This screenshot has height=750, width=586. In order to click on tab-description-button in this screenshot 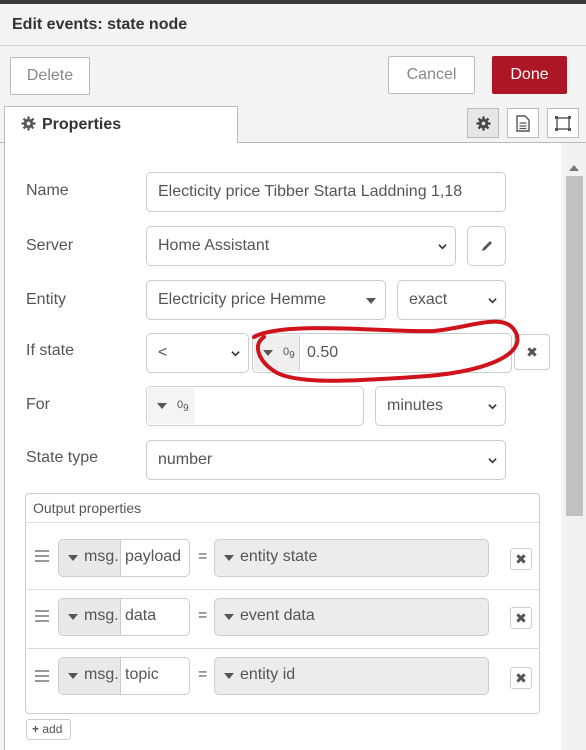, I will do `click(523, 123)`.